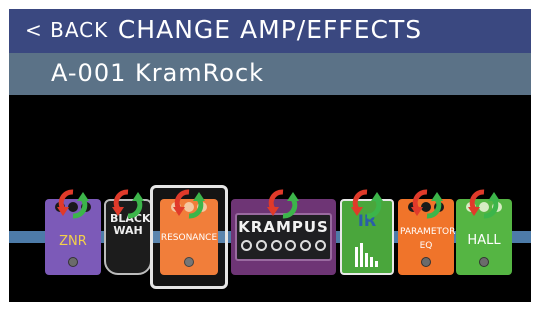  Describe the element at coordinates (432, 239) in the screenshot. I see `effect-label-parametoric-eq: PARAMETORIC EQ` at that location.